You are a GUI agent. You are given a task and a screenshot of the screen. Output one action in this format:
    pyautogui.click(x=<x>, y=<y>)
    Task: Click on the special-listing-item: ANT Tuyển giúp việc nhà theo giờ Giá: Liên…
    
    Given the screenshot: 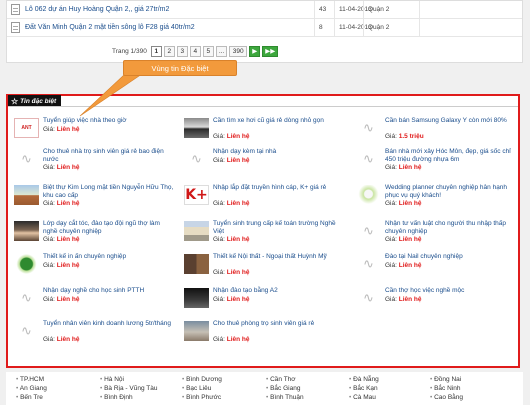 What is the action you would take?
    pyautogui.click(x=94, y=132)
    